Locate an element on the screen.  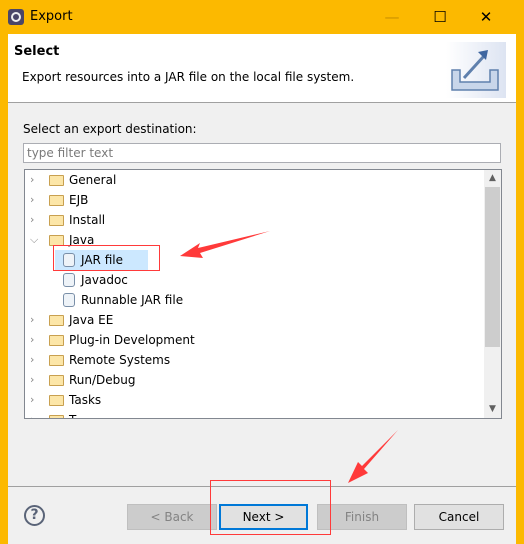
scrollbar-thumb is located at coordinates (492, 267).